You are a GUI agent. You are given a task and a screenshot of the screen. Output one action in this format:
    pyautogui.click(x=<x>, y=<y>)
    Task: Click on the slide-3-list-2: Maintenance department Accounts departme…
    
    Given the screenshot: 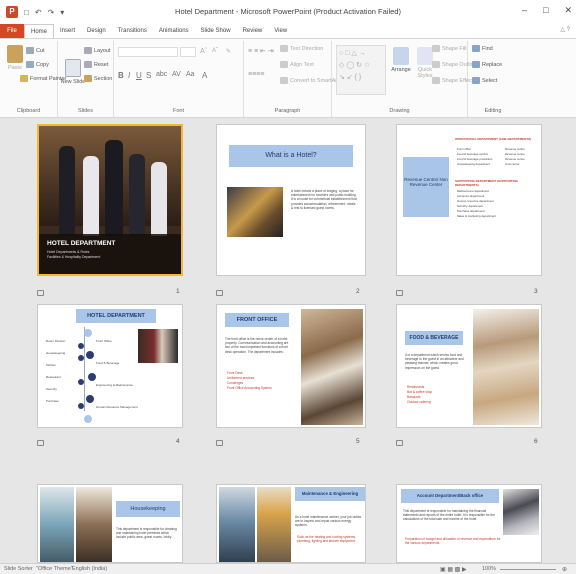 What is the action you would take?
    pyautogui.click(x=497, y=204)
    